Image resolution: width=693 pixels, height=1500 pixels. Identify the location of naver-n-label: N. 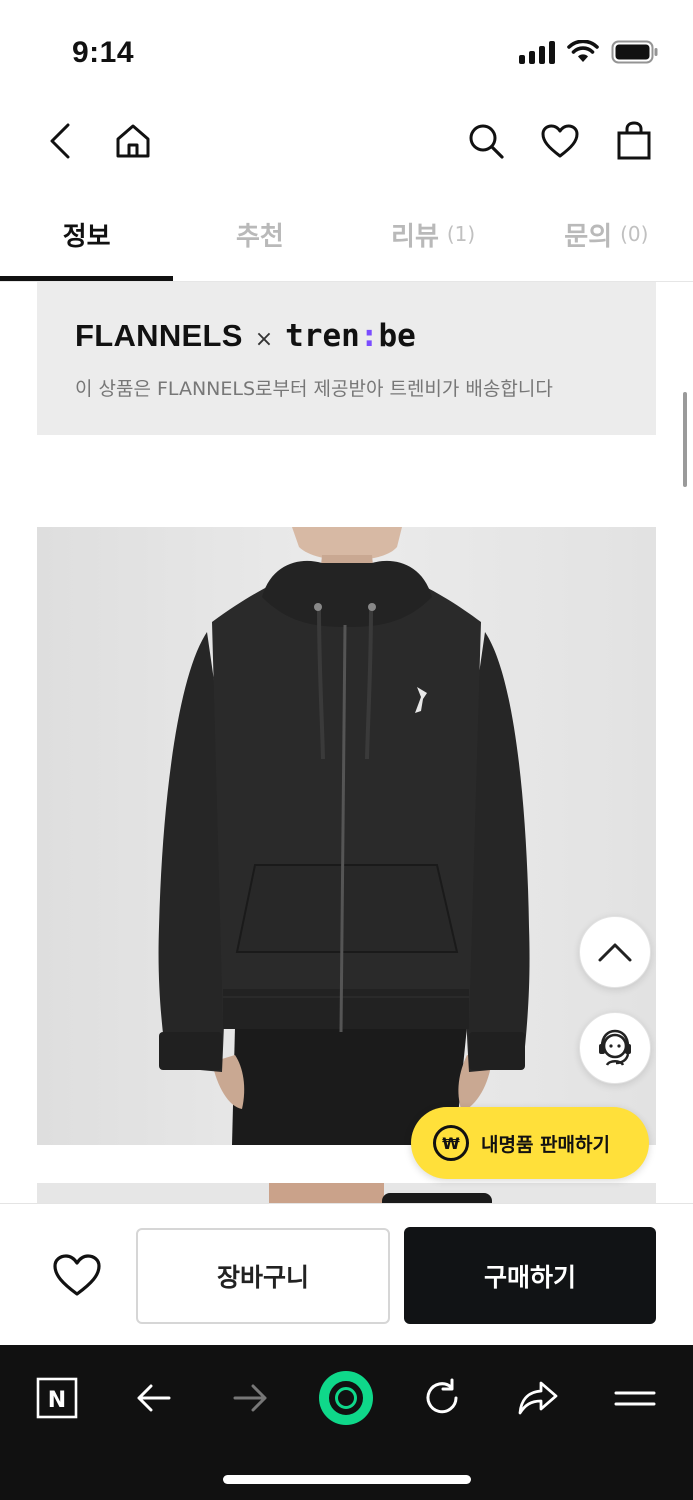
(57, 1400).